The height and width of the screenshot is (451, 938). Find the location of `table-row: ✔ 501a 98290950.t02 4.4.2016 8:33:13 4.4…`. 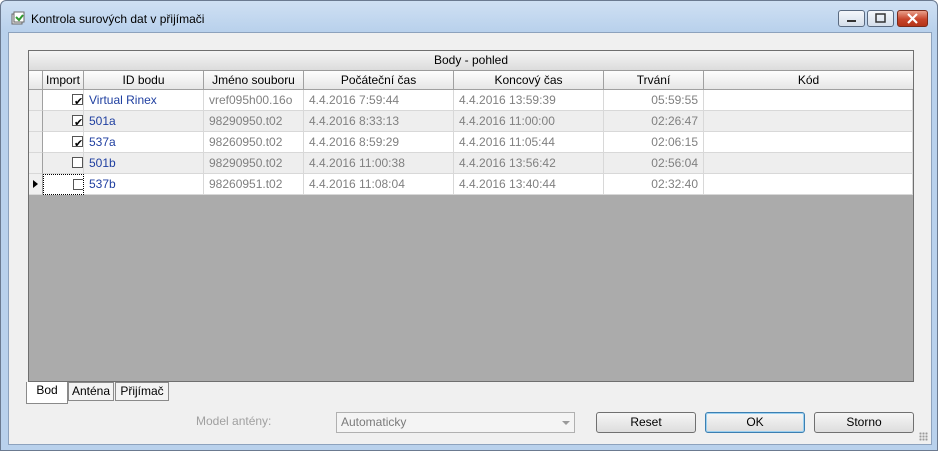

table-row: ✔ 501a 98290950.t02 4.4.2016 8:33:13 4.4… is located at coordinates (471, 121).